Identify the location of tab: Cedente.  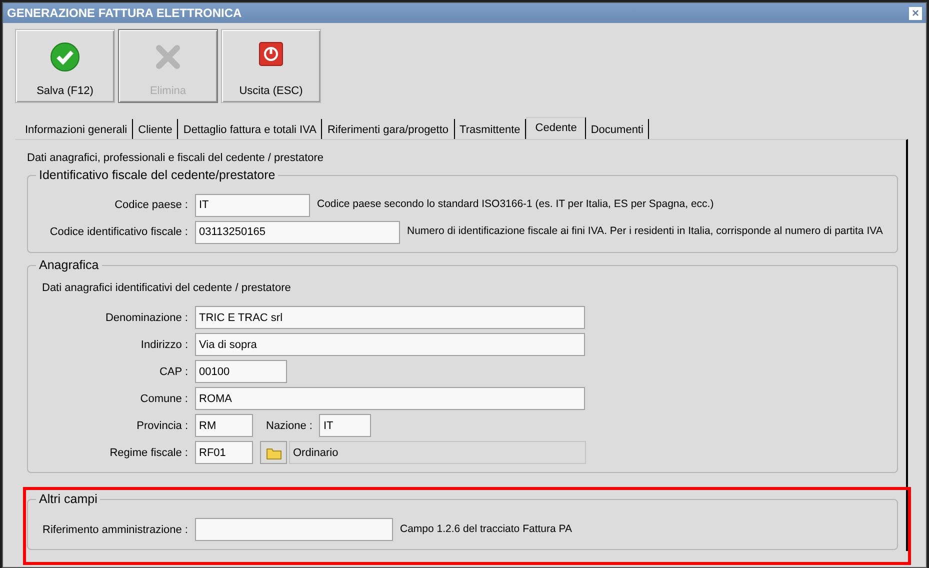
(556, 128).